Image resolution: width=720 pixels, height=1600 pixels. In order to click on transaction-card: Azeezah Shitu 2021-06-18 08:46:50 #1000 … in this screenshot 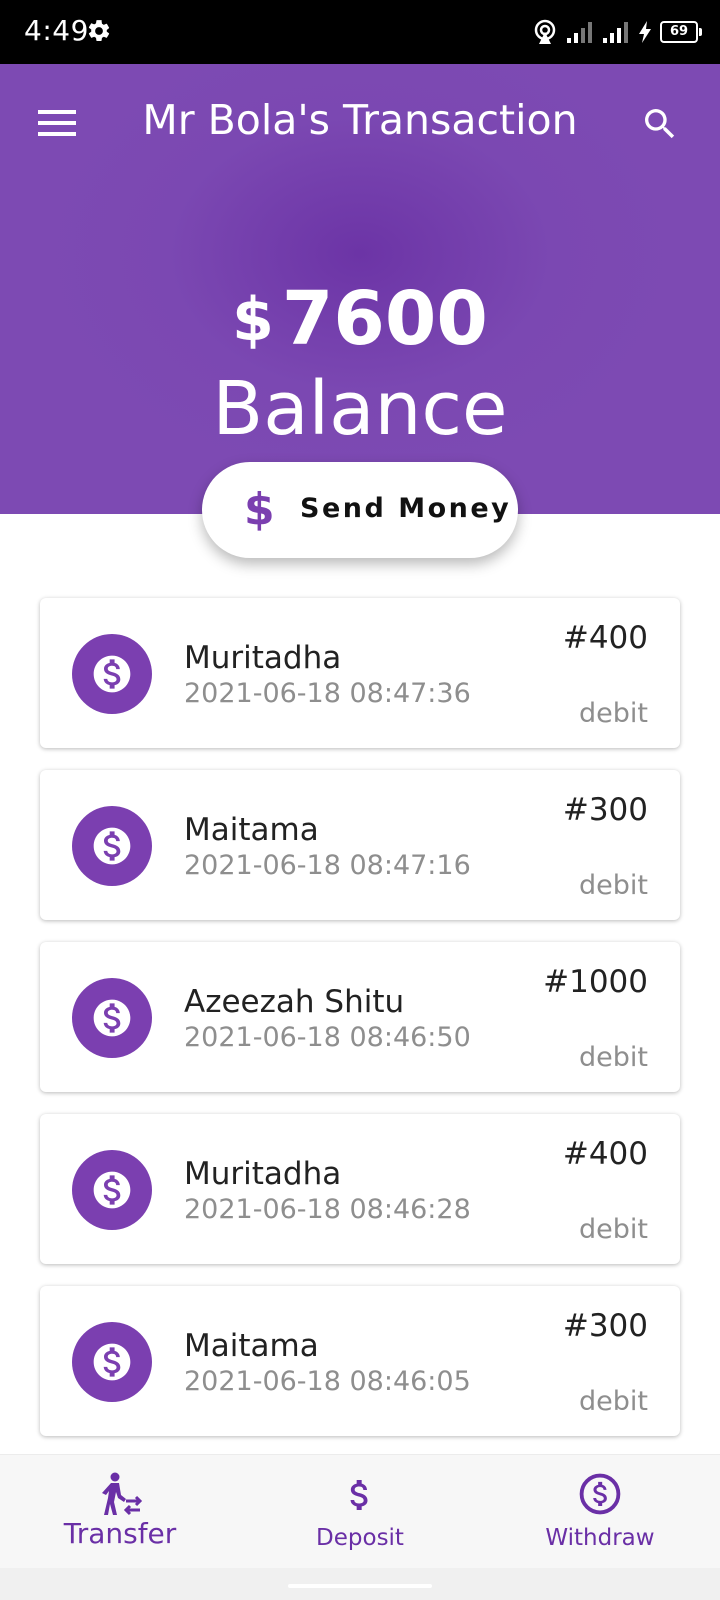, I will do `click(360, 1017)`.